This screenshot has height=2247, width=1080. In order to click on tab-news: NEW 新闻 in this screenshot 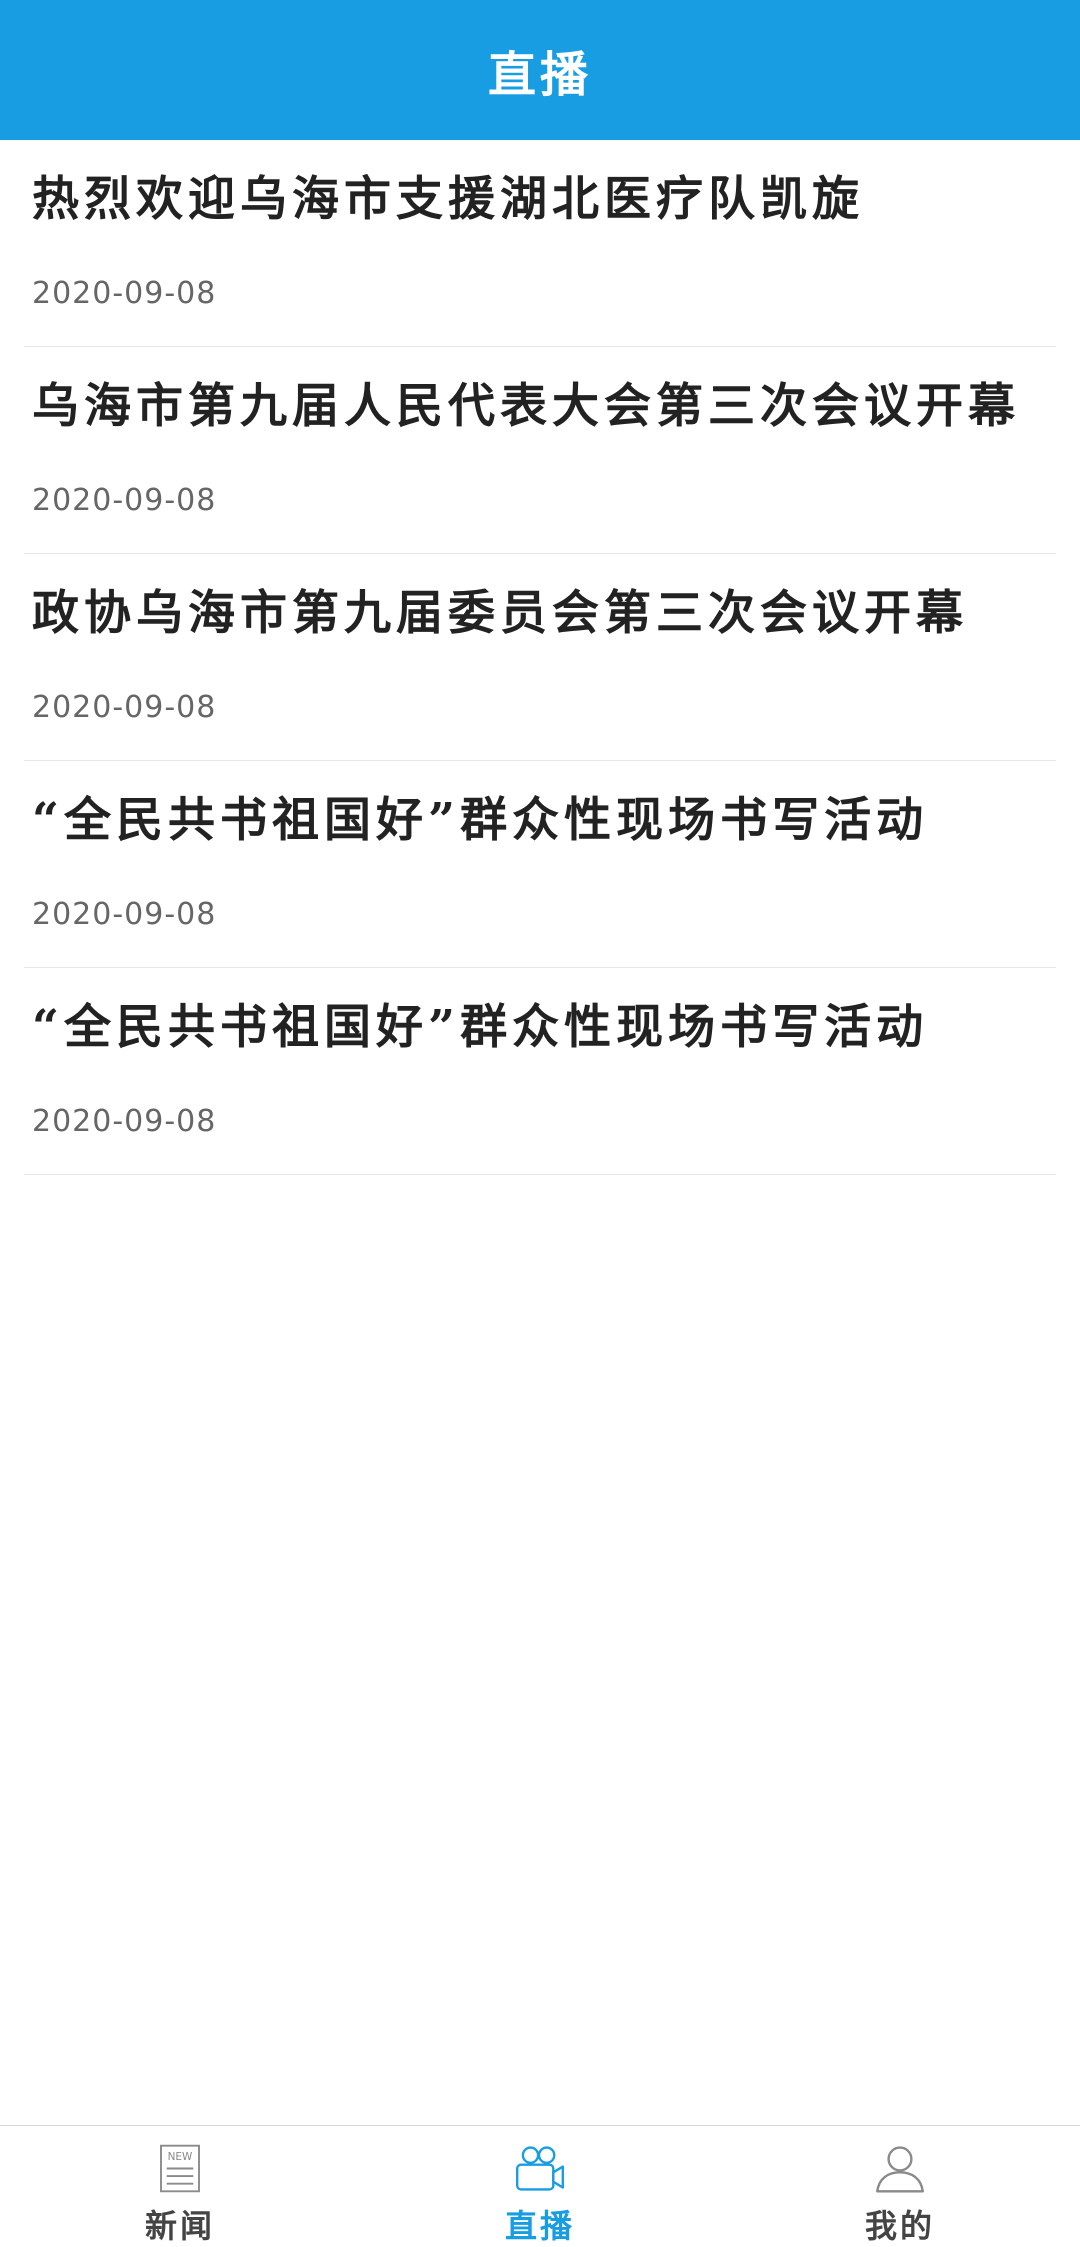, I will do `click(180, 2186)`.